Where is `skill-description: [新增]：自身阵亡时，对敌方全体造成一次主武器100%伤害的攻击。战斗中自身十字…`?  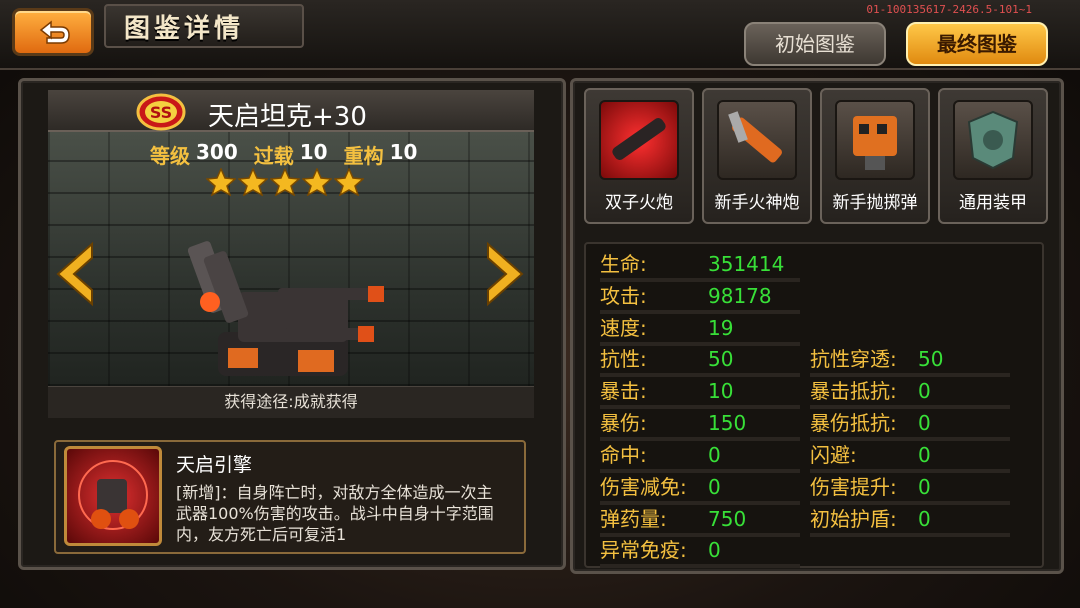 skill-description: [新增]：自身阵亡时，对敌方全体造成一次主武器100%伤害的攻击。战斗中自身十字… is located at coordinates (335, 513).